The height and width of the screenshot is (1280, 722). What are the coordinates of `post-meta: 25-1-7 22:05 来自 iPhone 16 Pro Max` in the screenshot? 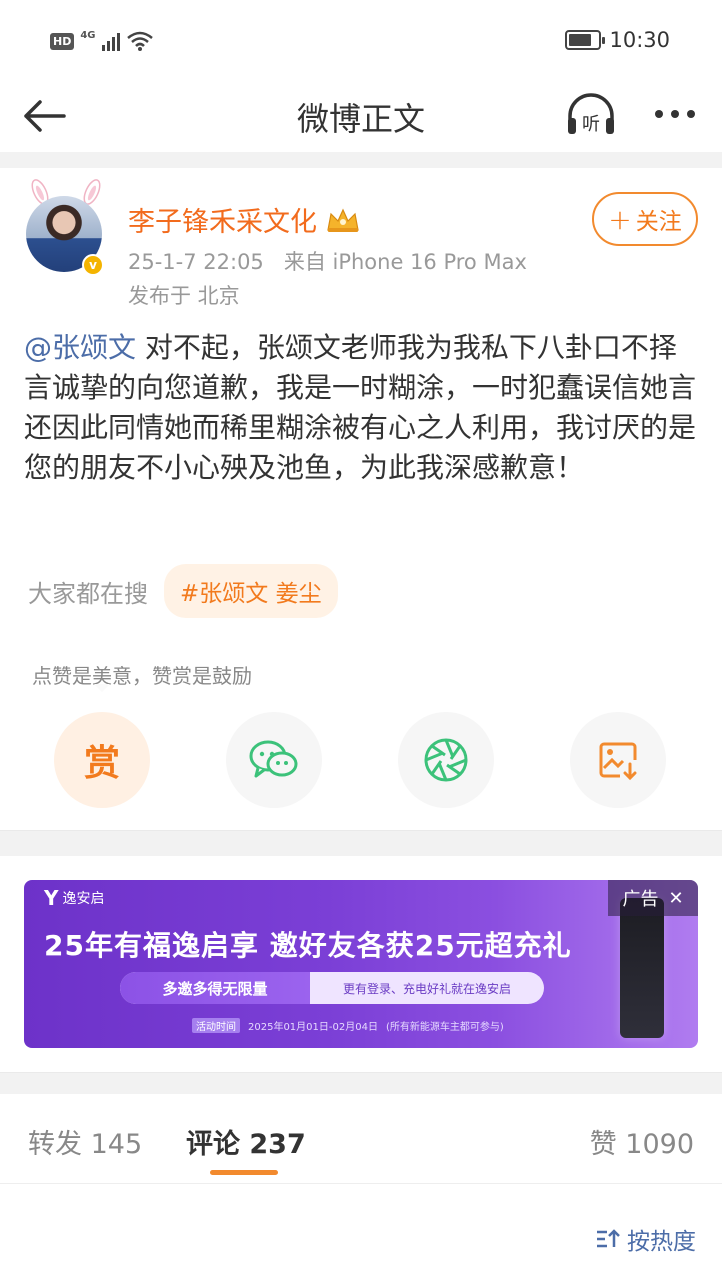 It's located at (327, 261).